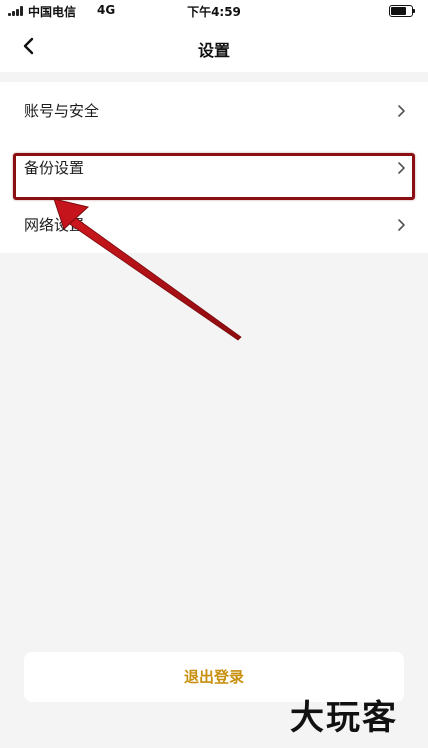 This screenshot has height=748, width=428. What do you see at coordinates (213, 50) in the screenshot?
I see `page-title: 设置` at bounding box center [213, 50].